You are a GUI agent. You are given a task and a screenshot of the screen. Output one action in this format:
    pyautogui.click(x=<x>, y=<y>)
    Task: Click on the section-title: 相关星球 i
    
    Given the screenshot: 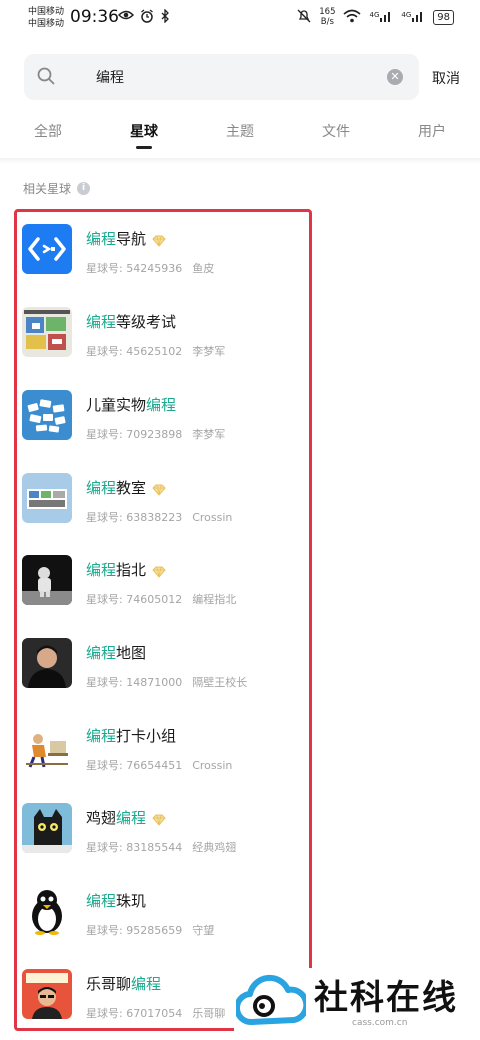 What is the action you would take?
    pyautogui.click(x=57, y=188)
    